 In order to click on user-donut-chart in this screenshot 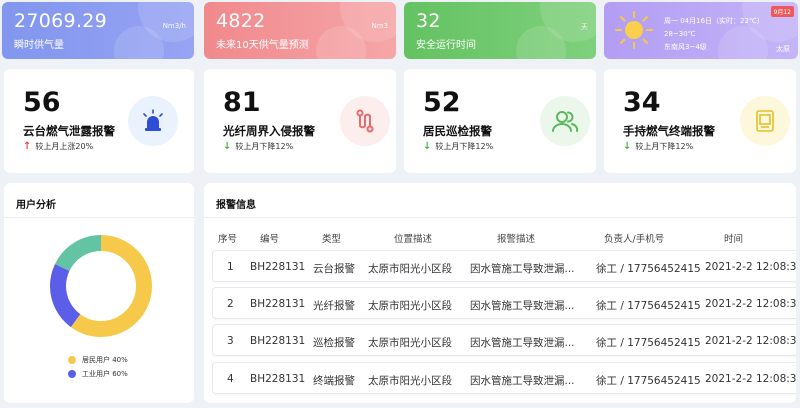, I will do `click(101, 286)`.